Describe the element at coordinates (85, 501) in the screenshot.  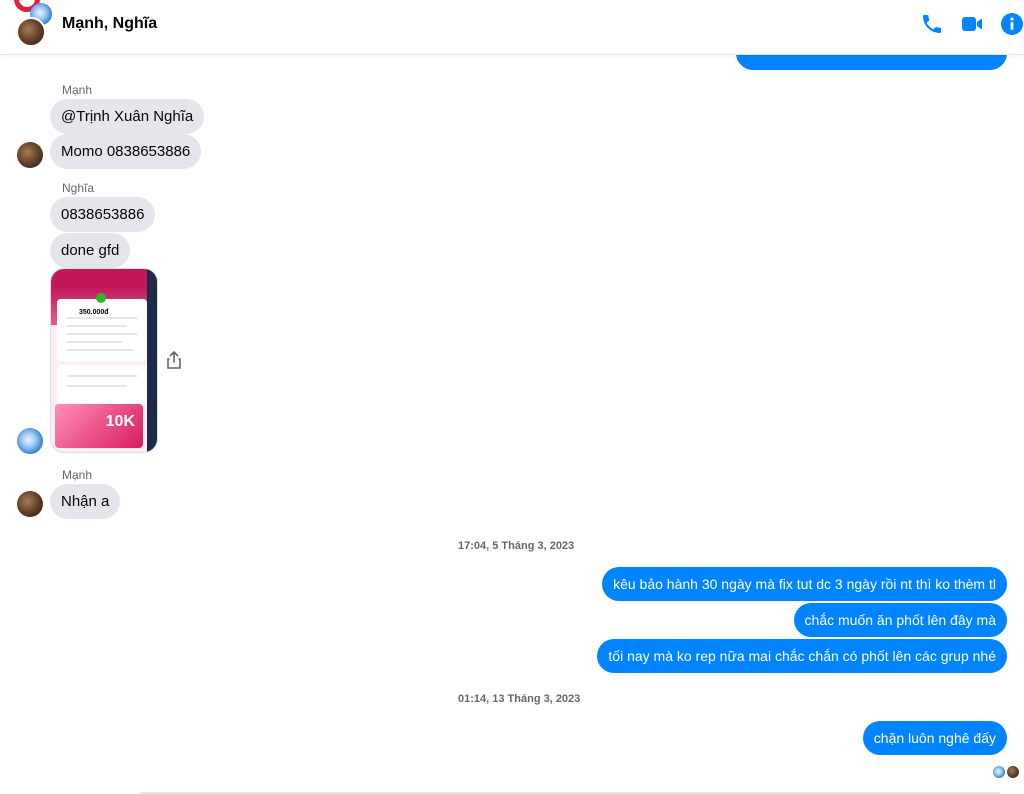
I see `incoming-message: Nhận a` at that location.